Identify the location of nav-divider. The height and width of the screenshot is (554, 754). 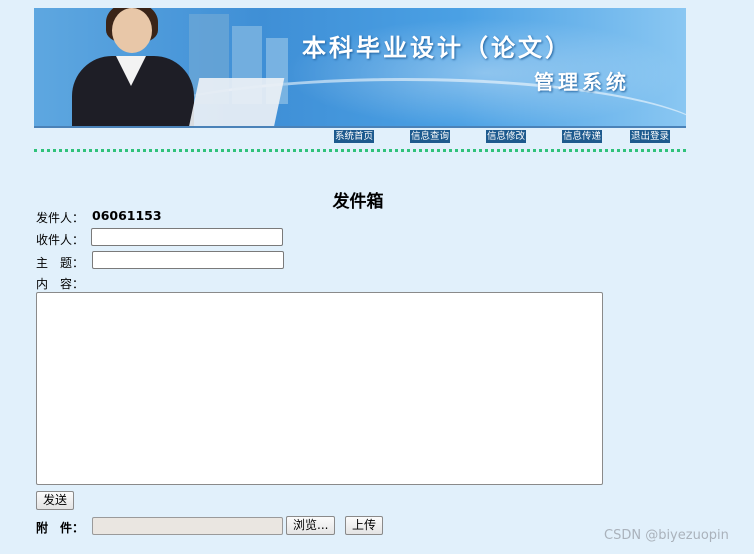
(360, 150).